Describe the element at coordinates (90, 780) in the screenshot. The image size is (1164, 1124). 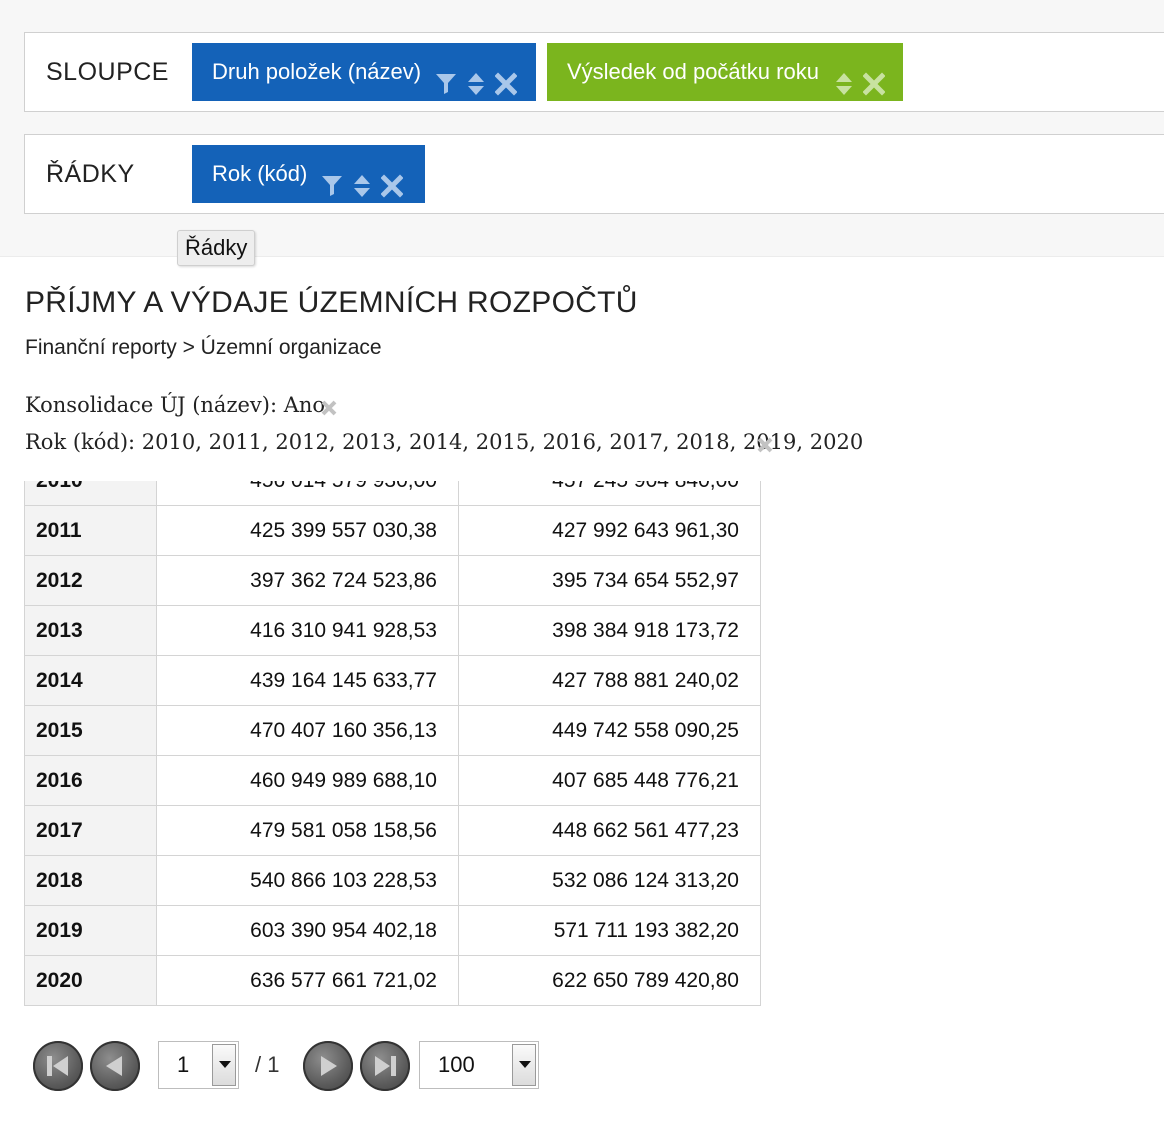
I see `row-header-year: 2016` at that location.